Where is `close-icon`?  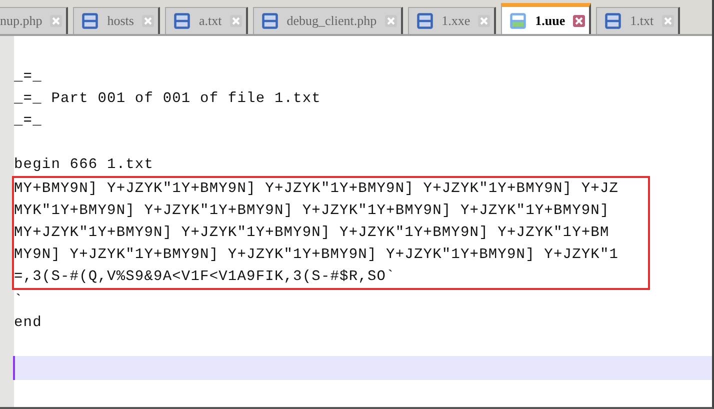 close-icon is located at coordinates (579, 20).